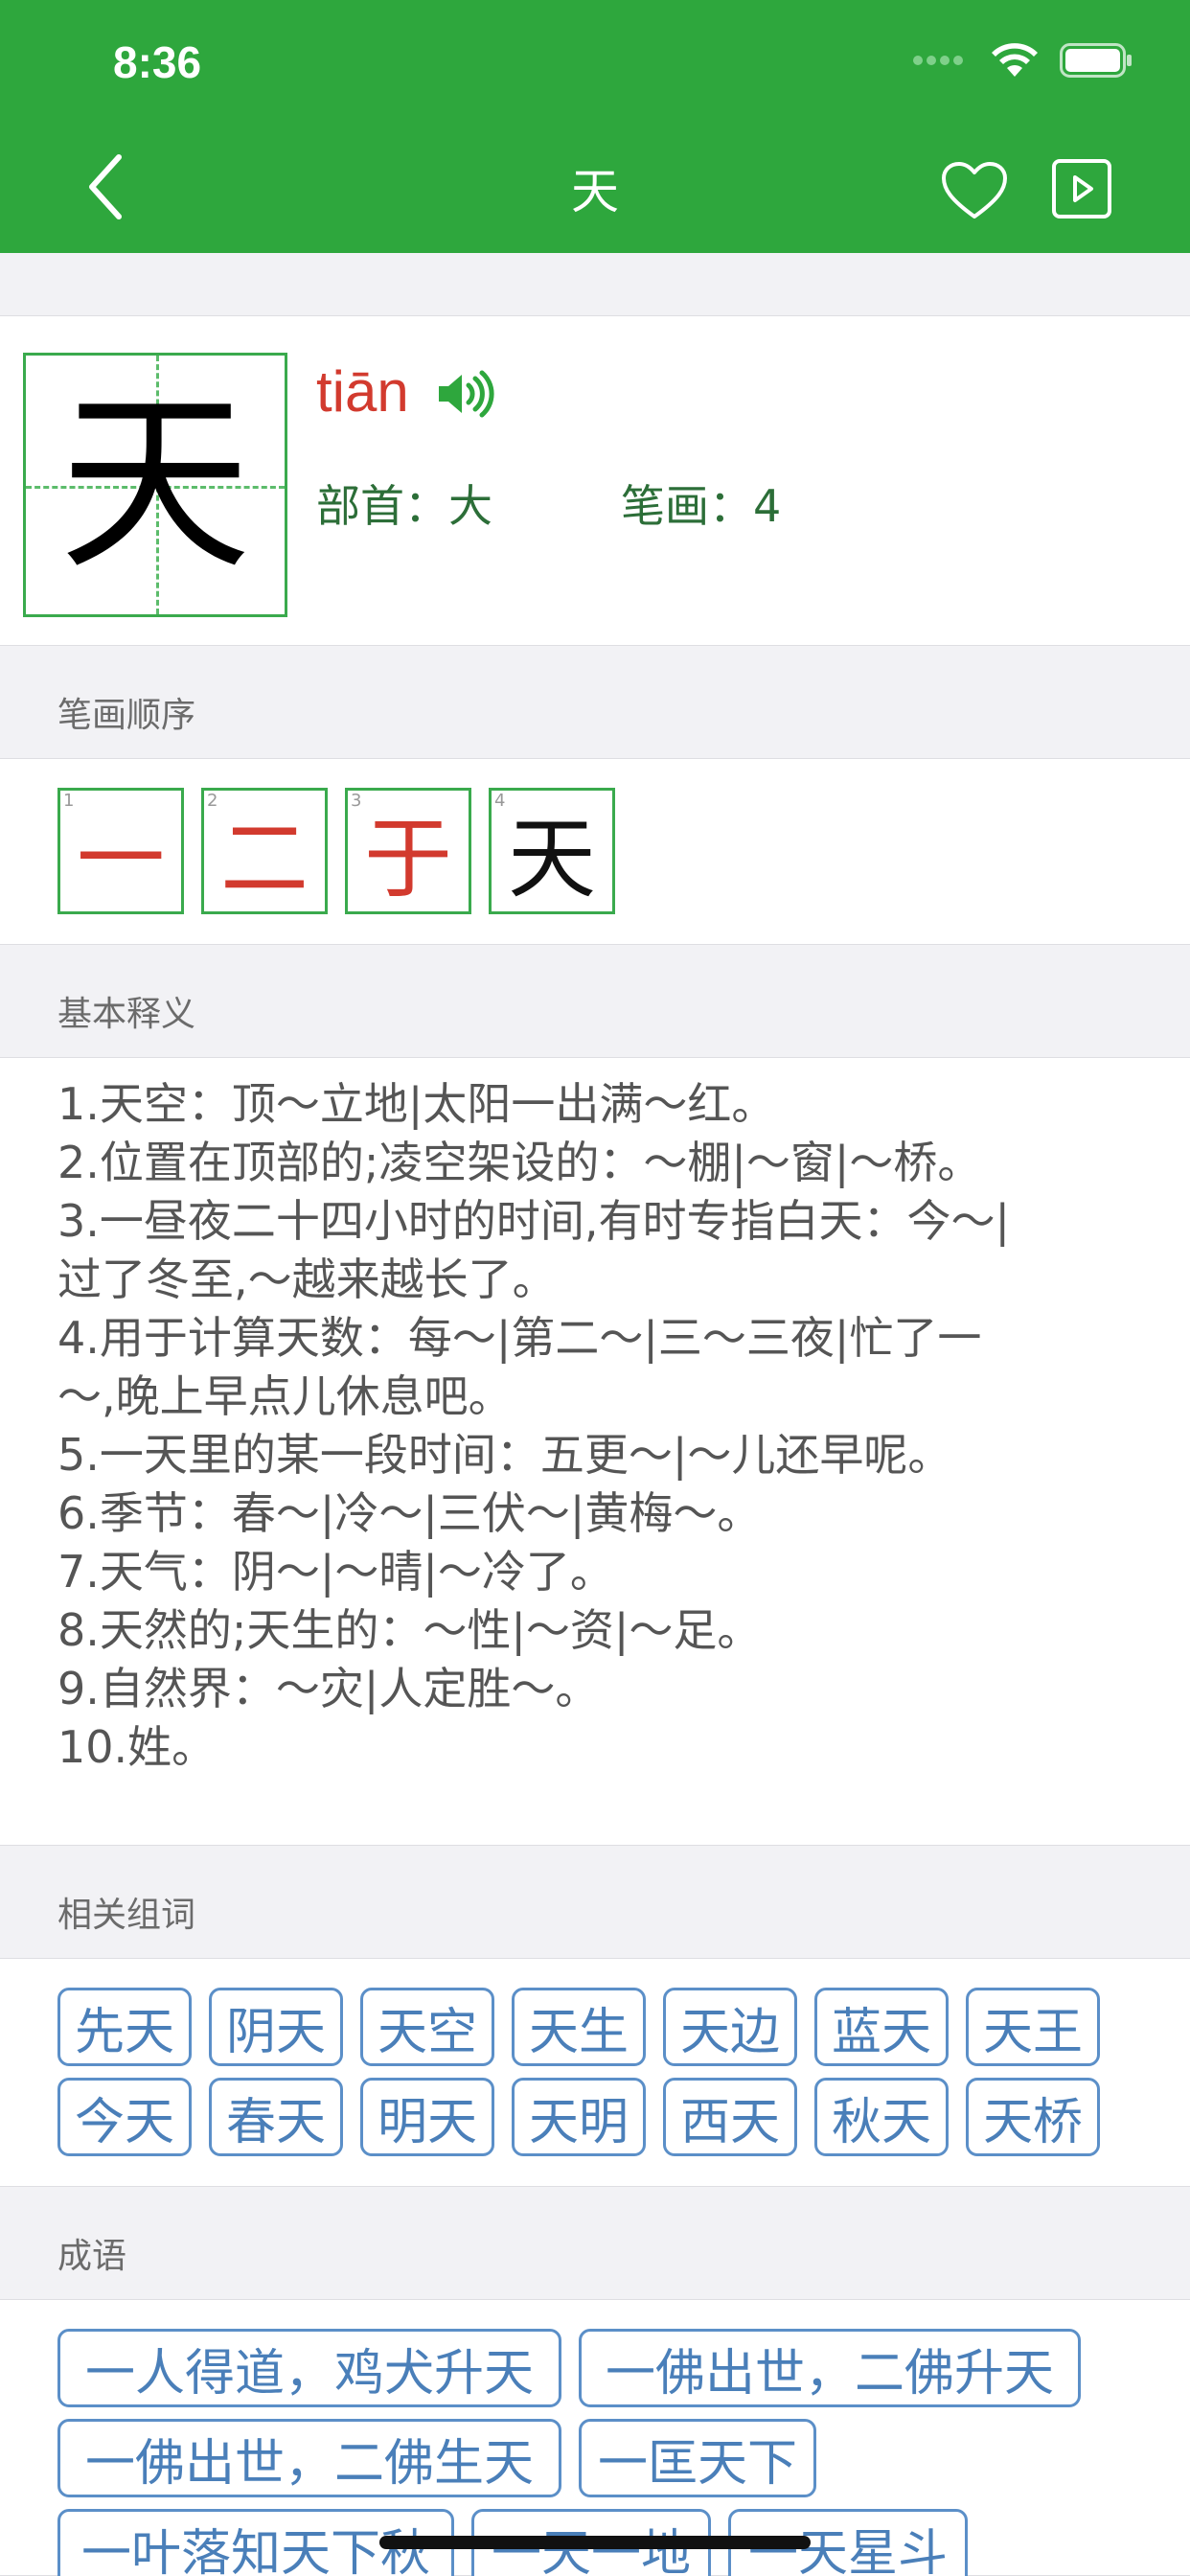 The width and height of the screenshot is (1190, 2576). Describe the element at coordinates (309, 2368) in the screenshot. I see `idiom-tag: 一人得道，鸡犬升天` at that location.